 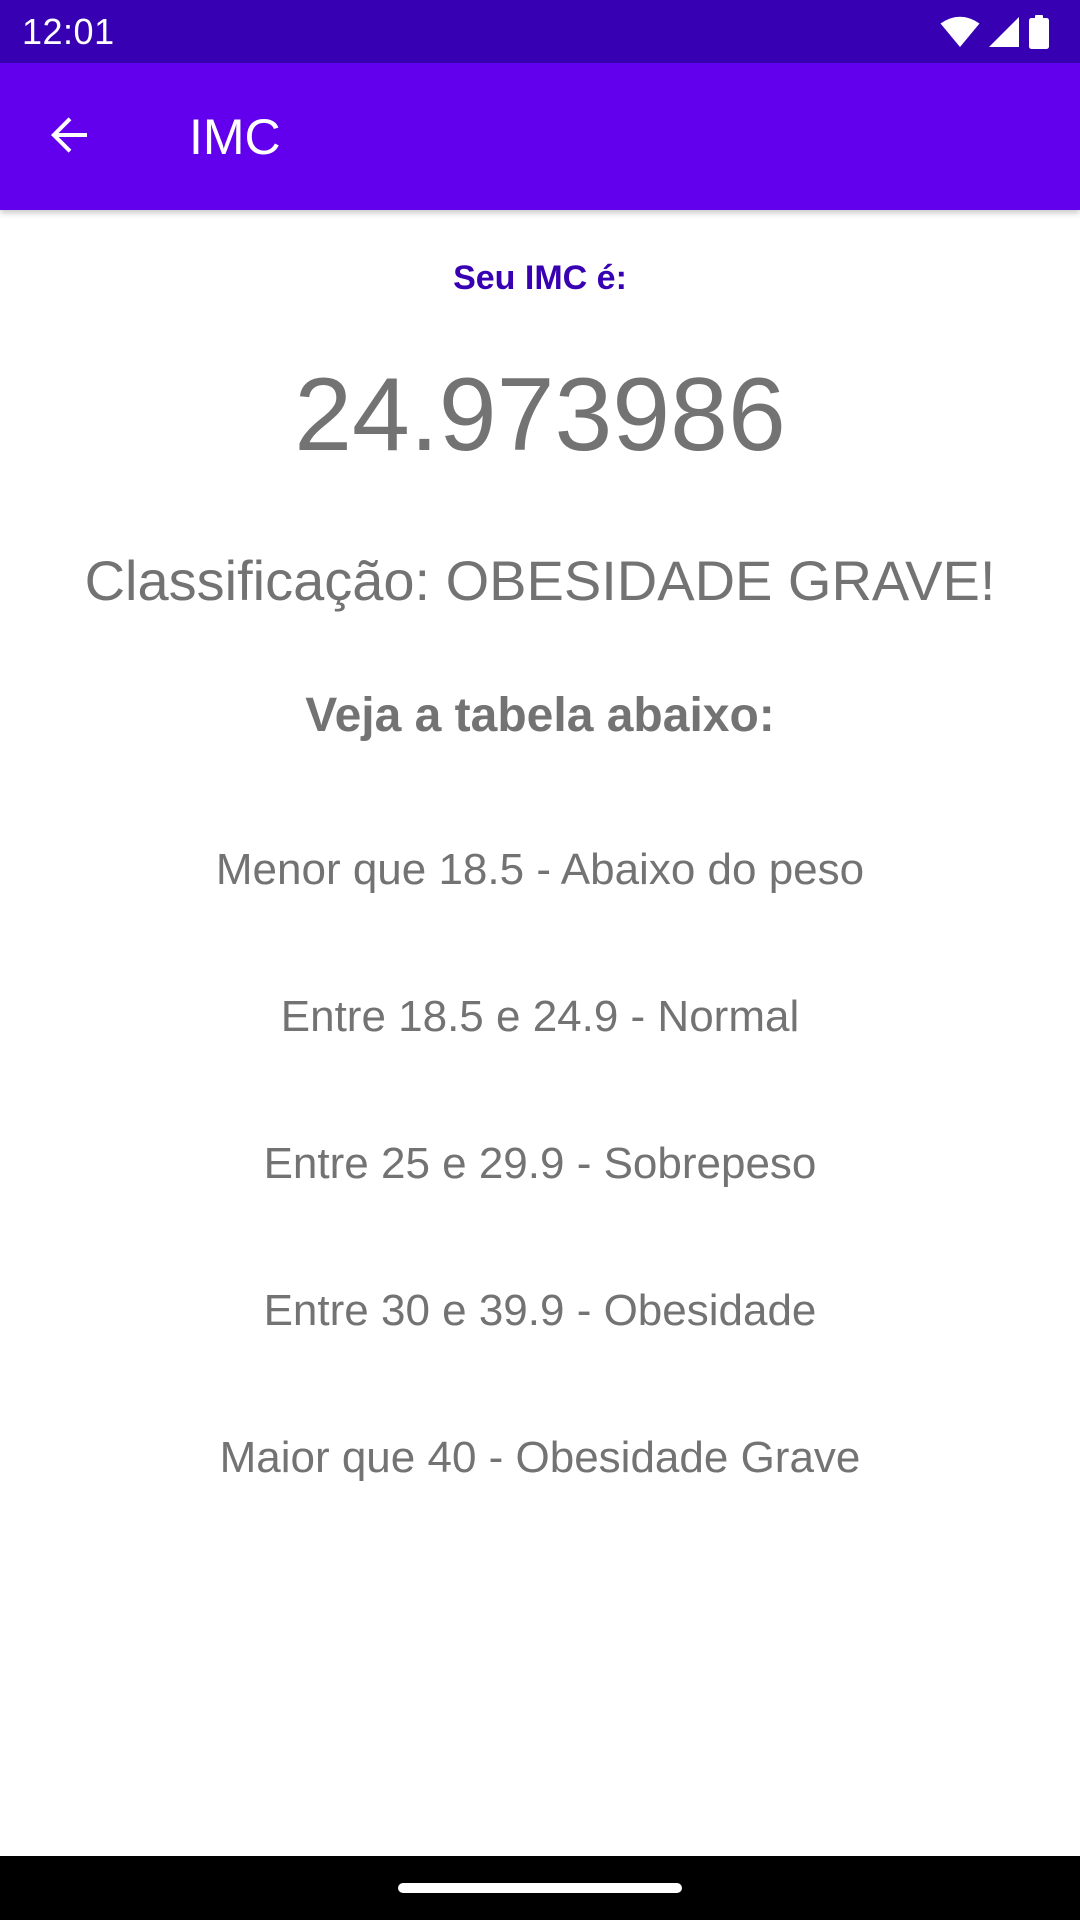 I want to click on table-row-normal: Entre 18.5 e 24.9 - Normal, so click(x=540, y=1016).